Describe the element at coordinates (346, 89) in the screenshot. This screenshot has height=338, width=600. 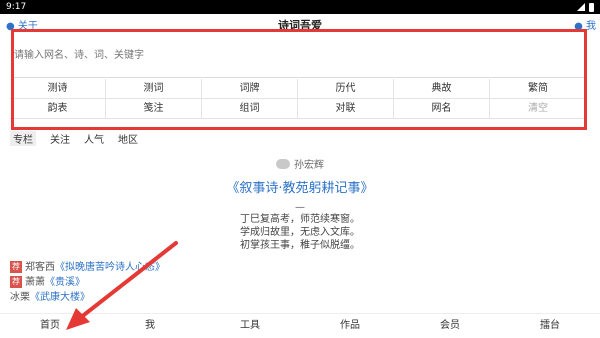
I see `grid-item-dynasties: 历代` at that location.